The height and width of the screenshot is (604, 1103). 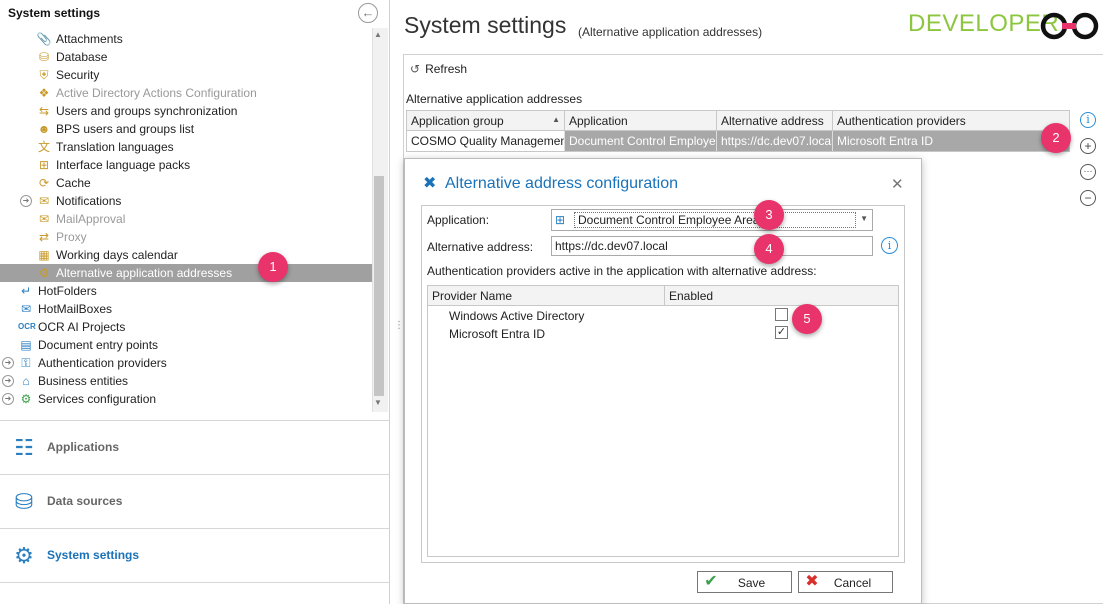 I want to click on tree-item-bps-users: ☻ BPS users and groups list, so click(x=186, y=129).